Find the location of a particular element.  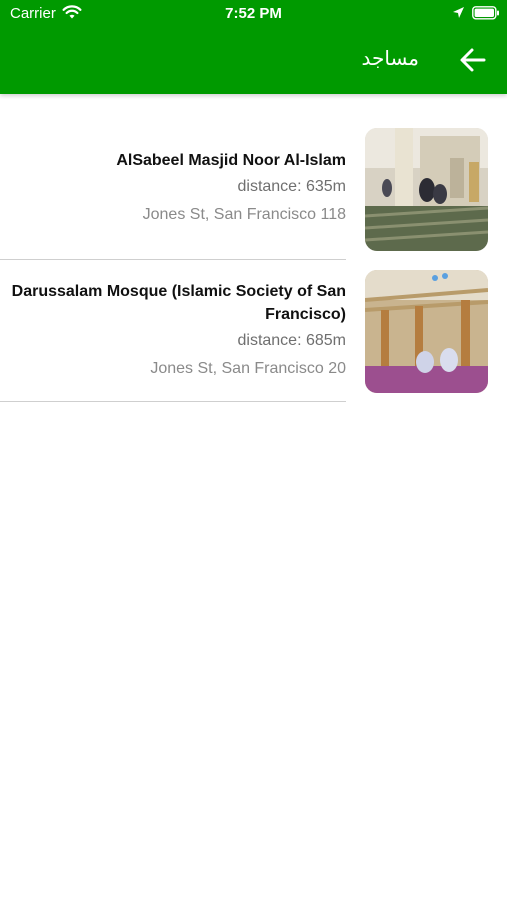

battery-icon is located at coordinates (486, 15).